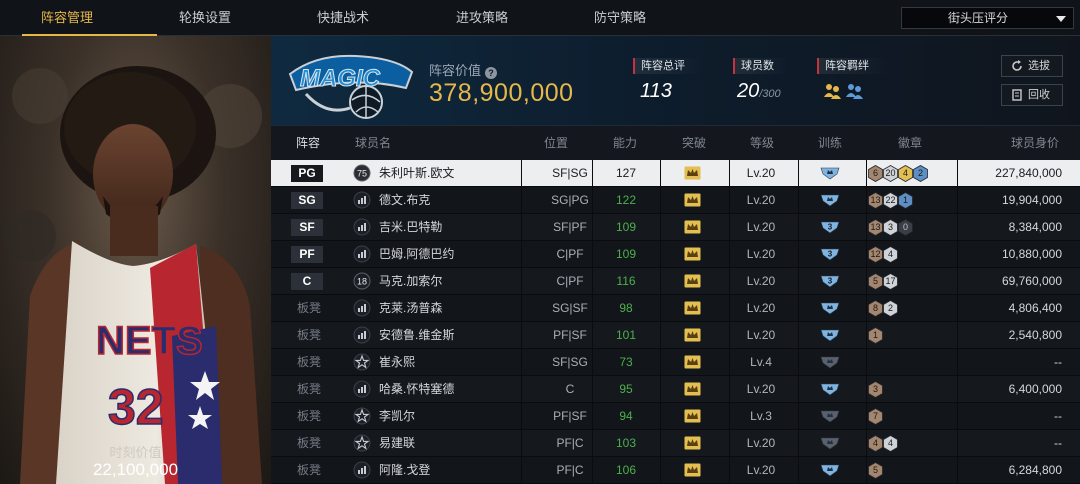 This screenshot has height=484, width=1080. What do you see at coordinates (491, 73) in the screenshot?
I see `help-icon: ?` at bounding box center [491, 73].